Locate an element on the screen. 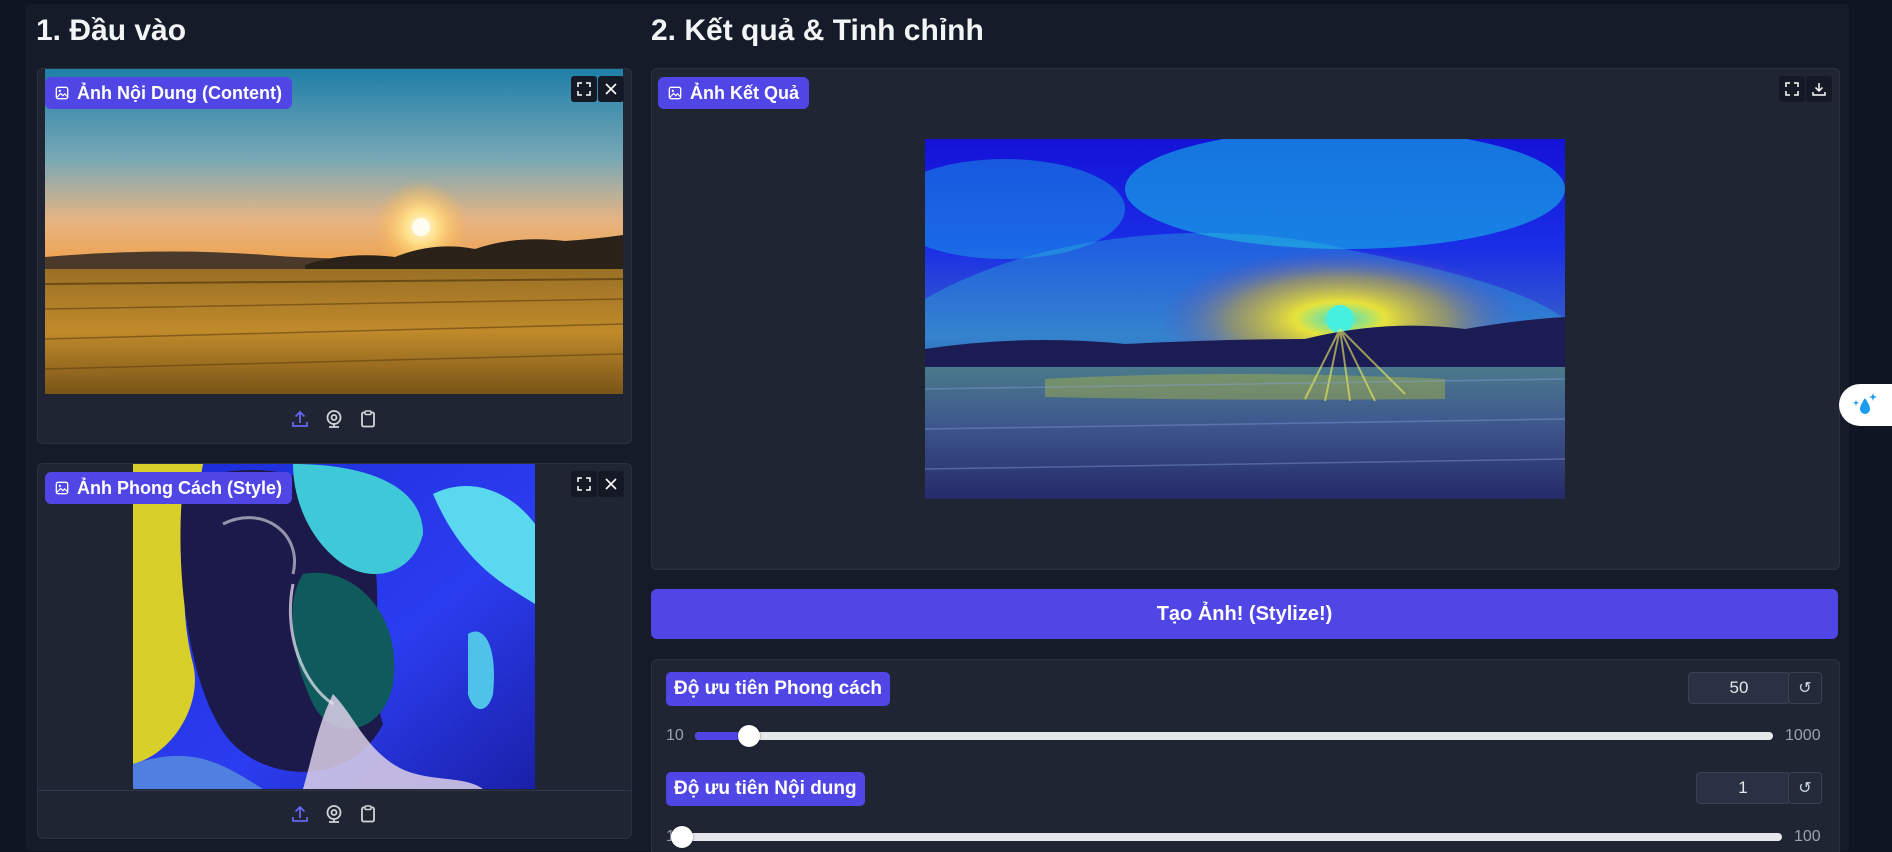  download-icon is located at coordinates (1819, 89).